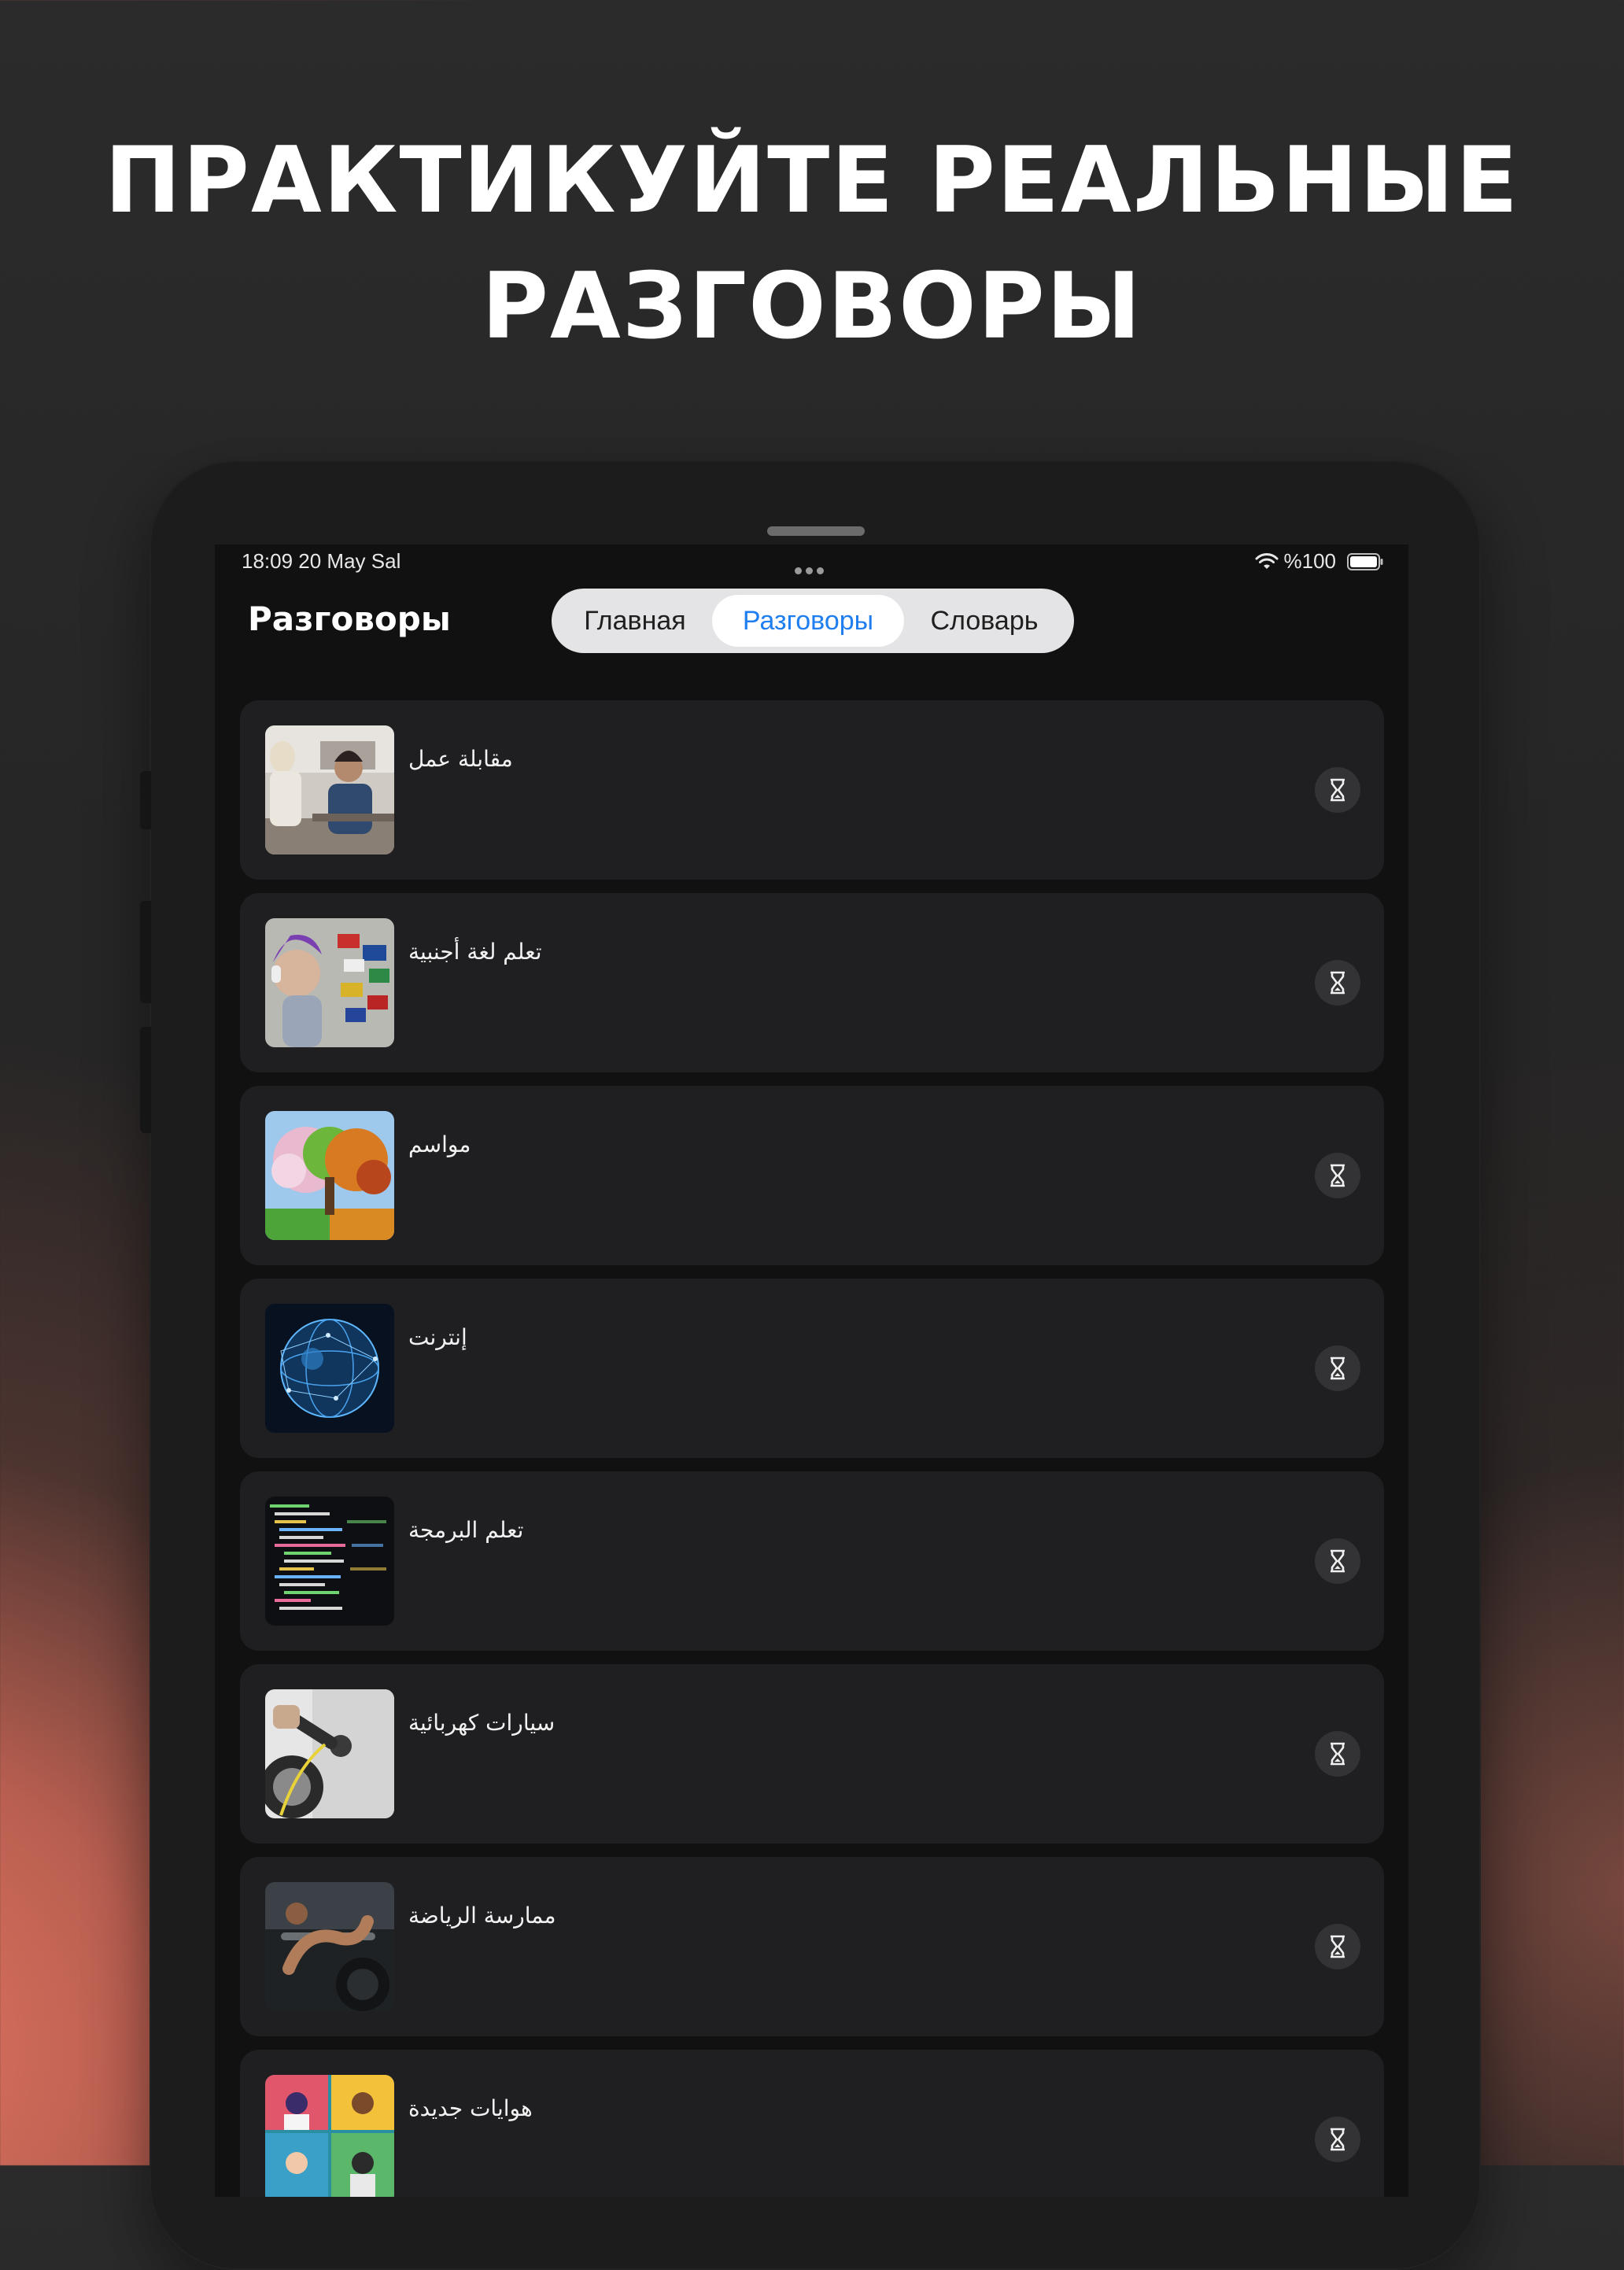 The height and width of the screenshot is (2270, 1624). Describe the element at coordinates (812, 1754) in the screenshot. I see `conversation-item: سيارات كهربائية` at that location.